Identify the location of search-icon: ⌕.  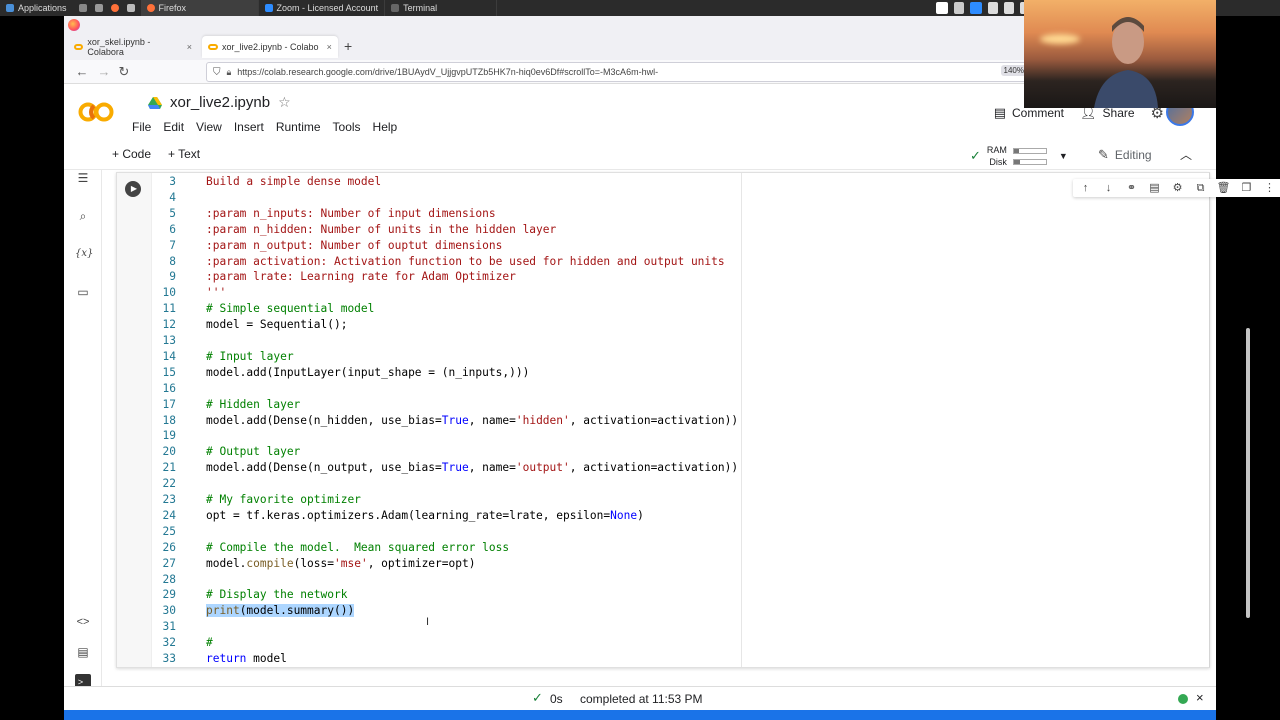
(83, 216).